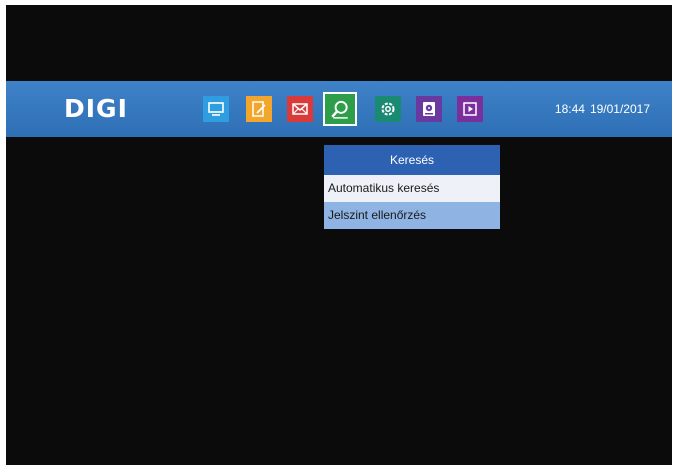  What do you see at coordinates (619, 109) in the screenshot?
I see `clock-date: 19/01/2017` at bounding box center [619, 109].